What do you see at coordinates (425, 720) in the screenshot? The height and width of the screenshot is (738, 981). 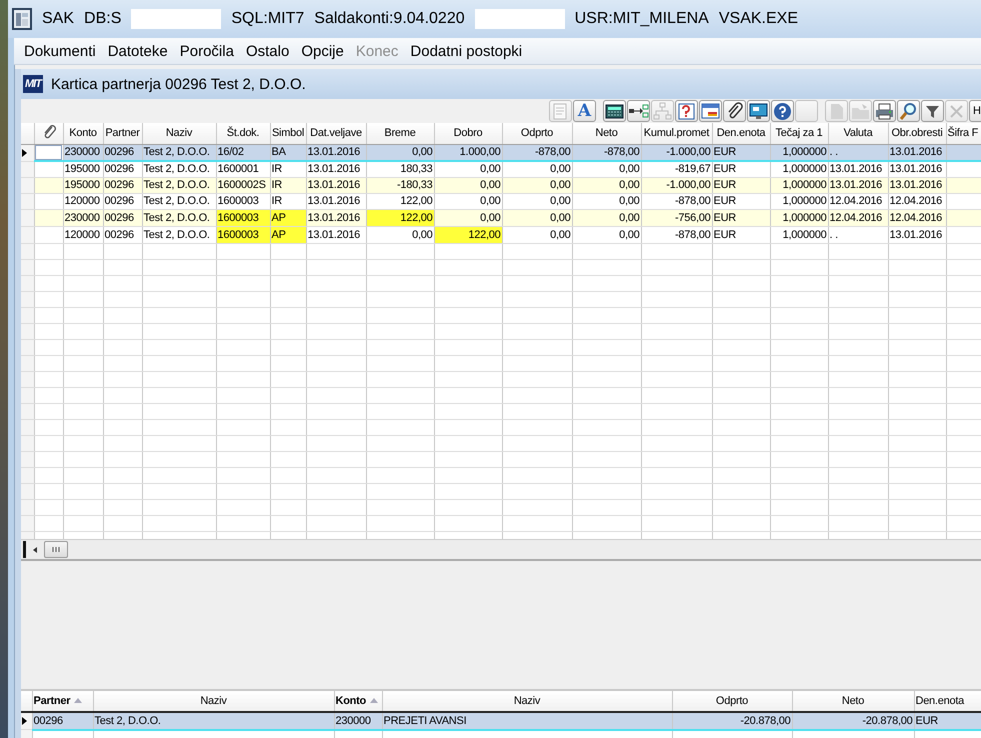 I see `table-cell: PREJETI AVANSI` at bounding box center [425, 720].